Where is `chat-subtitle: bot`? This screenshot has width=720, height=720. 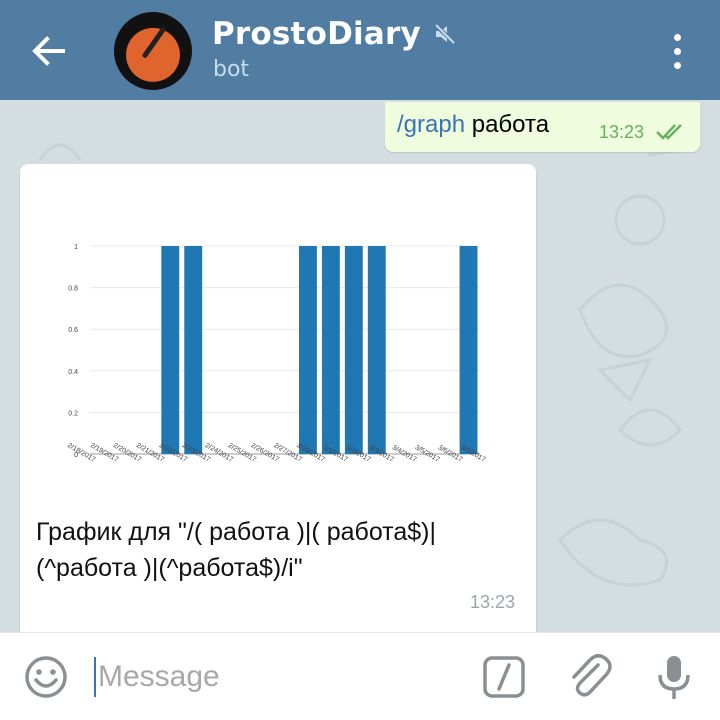 chat-subtitle: bot is located at coordinates (231, 69).